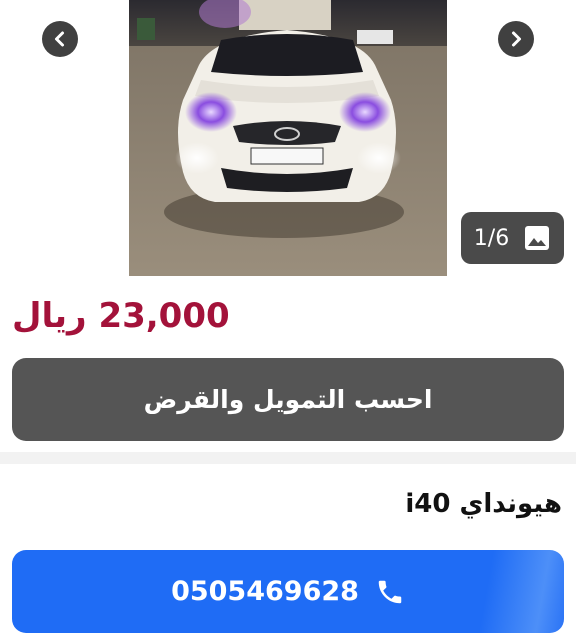  I want to click on listing-title: هيونداي i40, so click(483, 504).